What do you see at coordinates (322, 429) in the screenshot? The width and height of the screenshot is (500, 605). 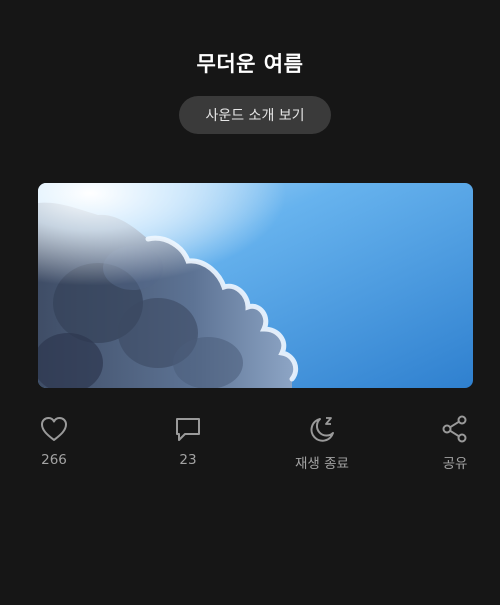 I see `moon-sleep-icon` at bounding box center [322, 429].